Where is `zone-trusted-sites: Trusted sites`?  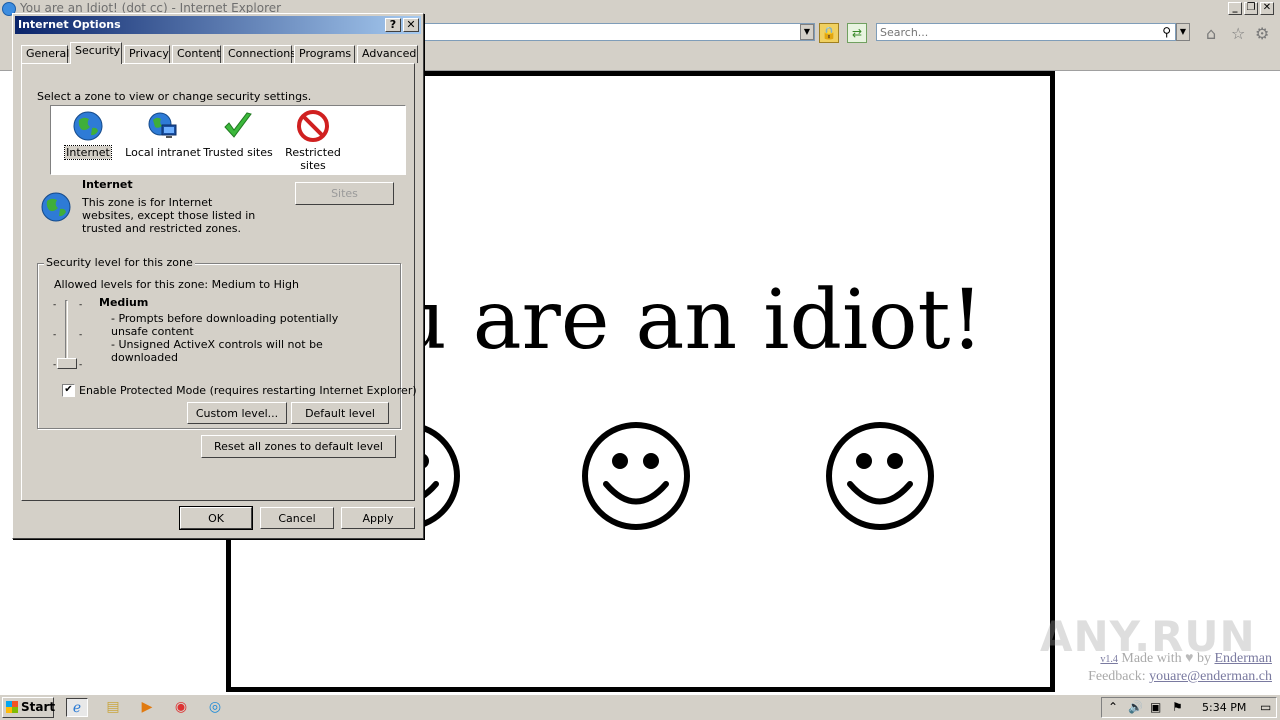
zone-trusted-sites: Trusted sites is located at coordinates (238, 134).